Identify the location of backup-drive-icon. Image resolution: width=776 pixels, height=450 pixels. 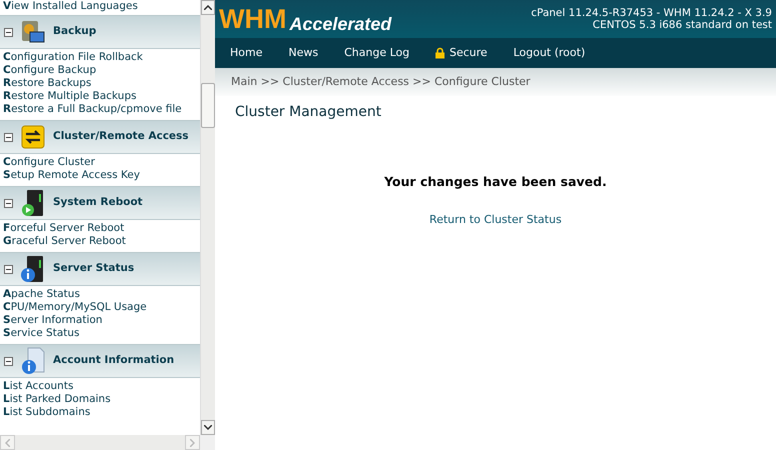
(33, 32).